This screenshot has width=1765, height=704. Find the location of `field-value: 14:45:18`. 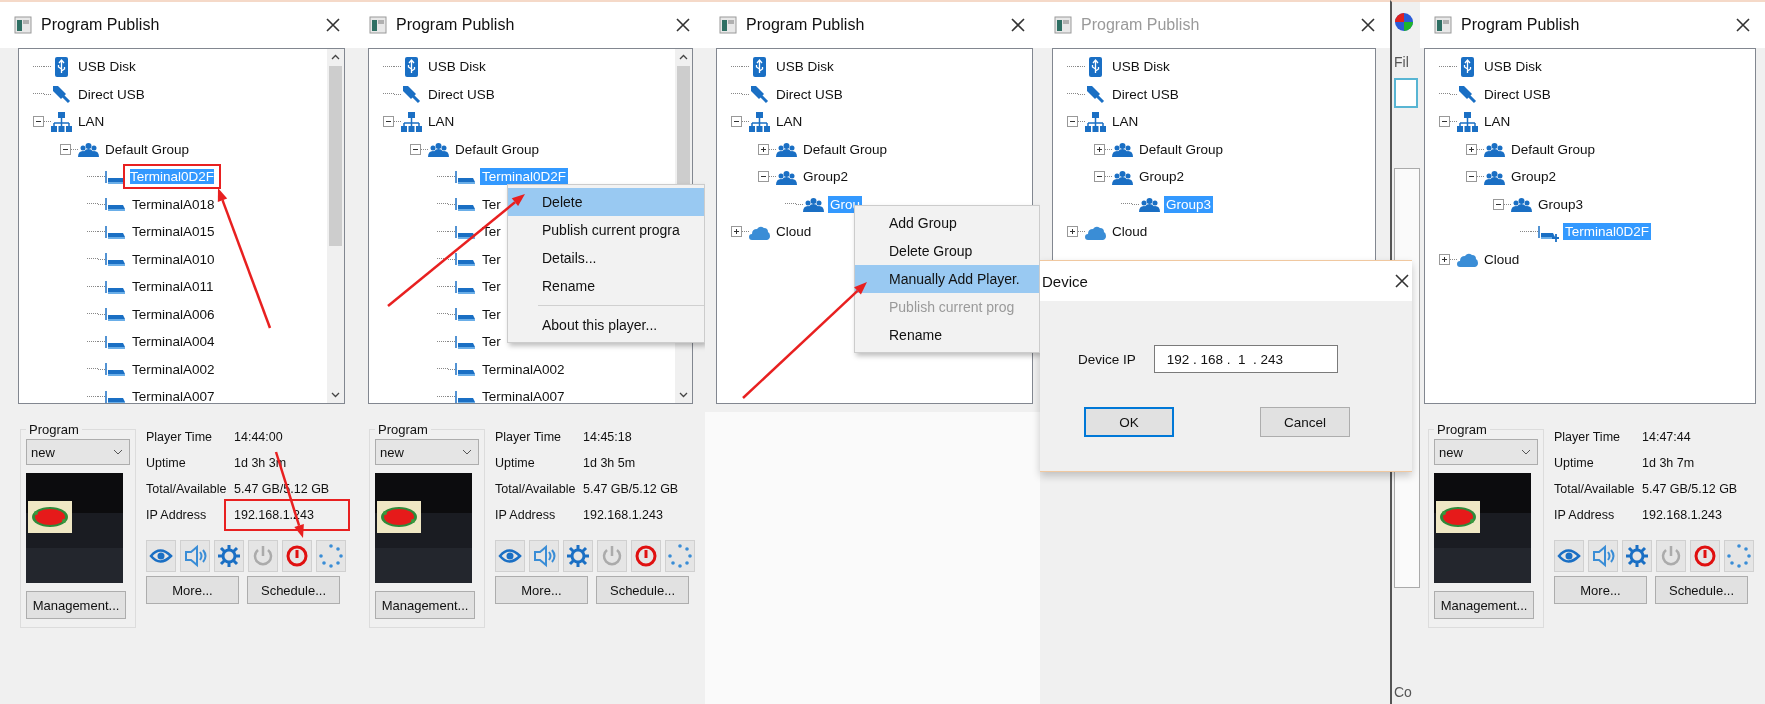

field-value: 14:45:18 is located at coordinates (608, 437).